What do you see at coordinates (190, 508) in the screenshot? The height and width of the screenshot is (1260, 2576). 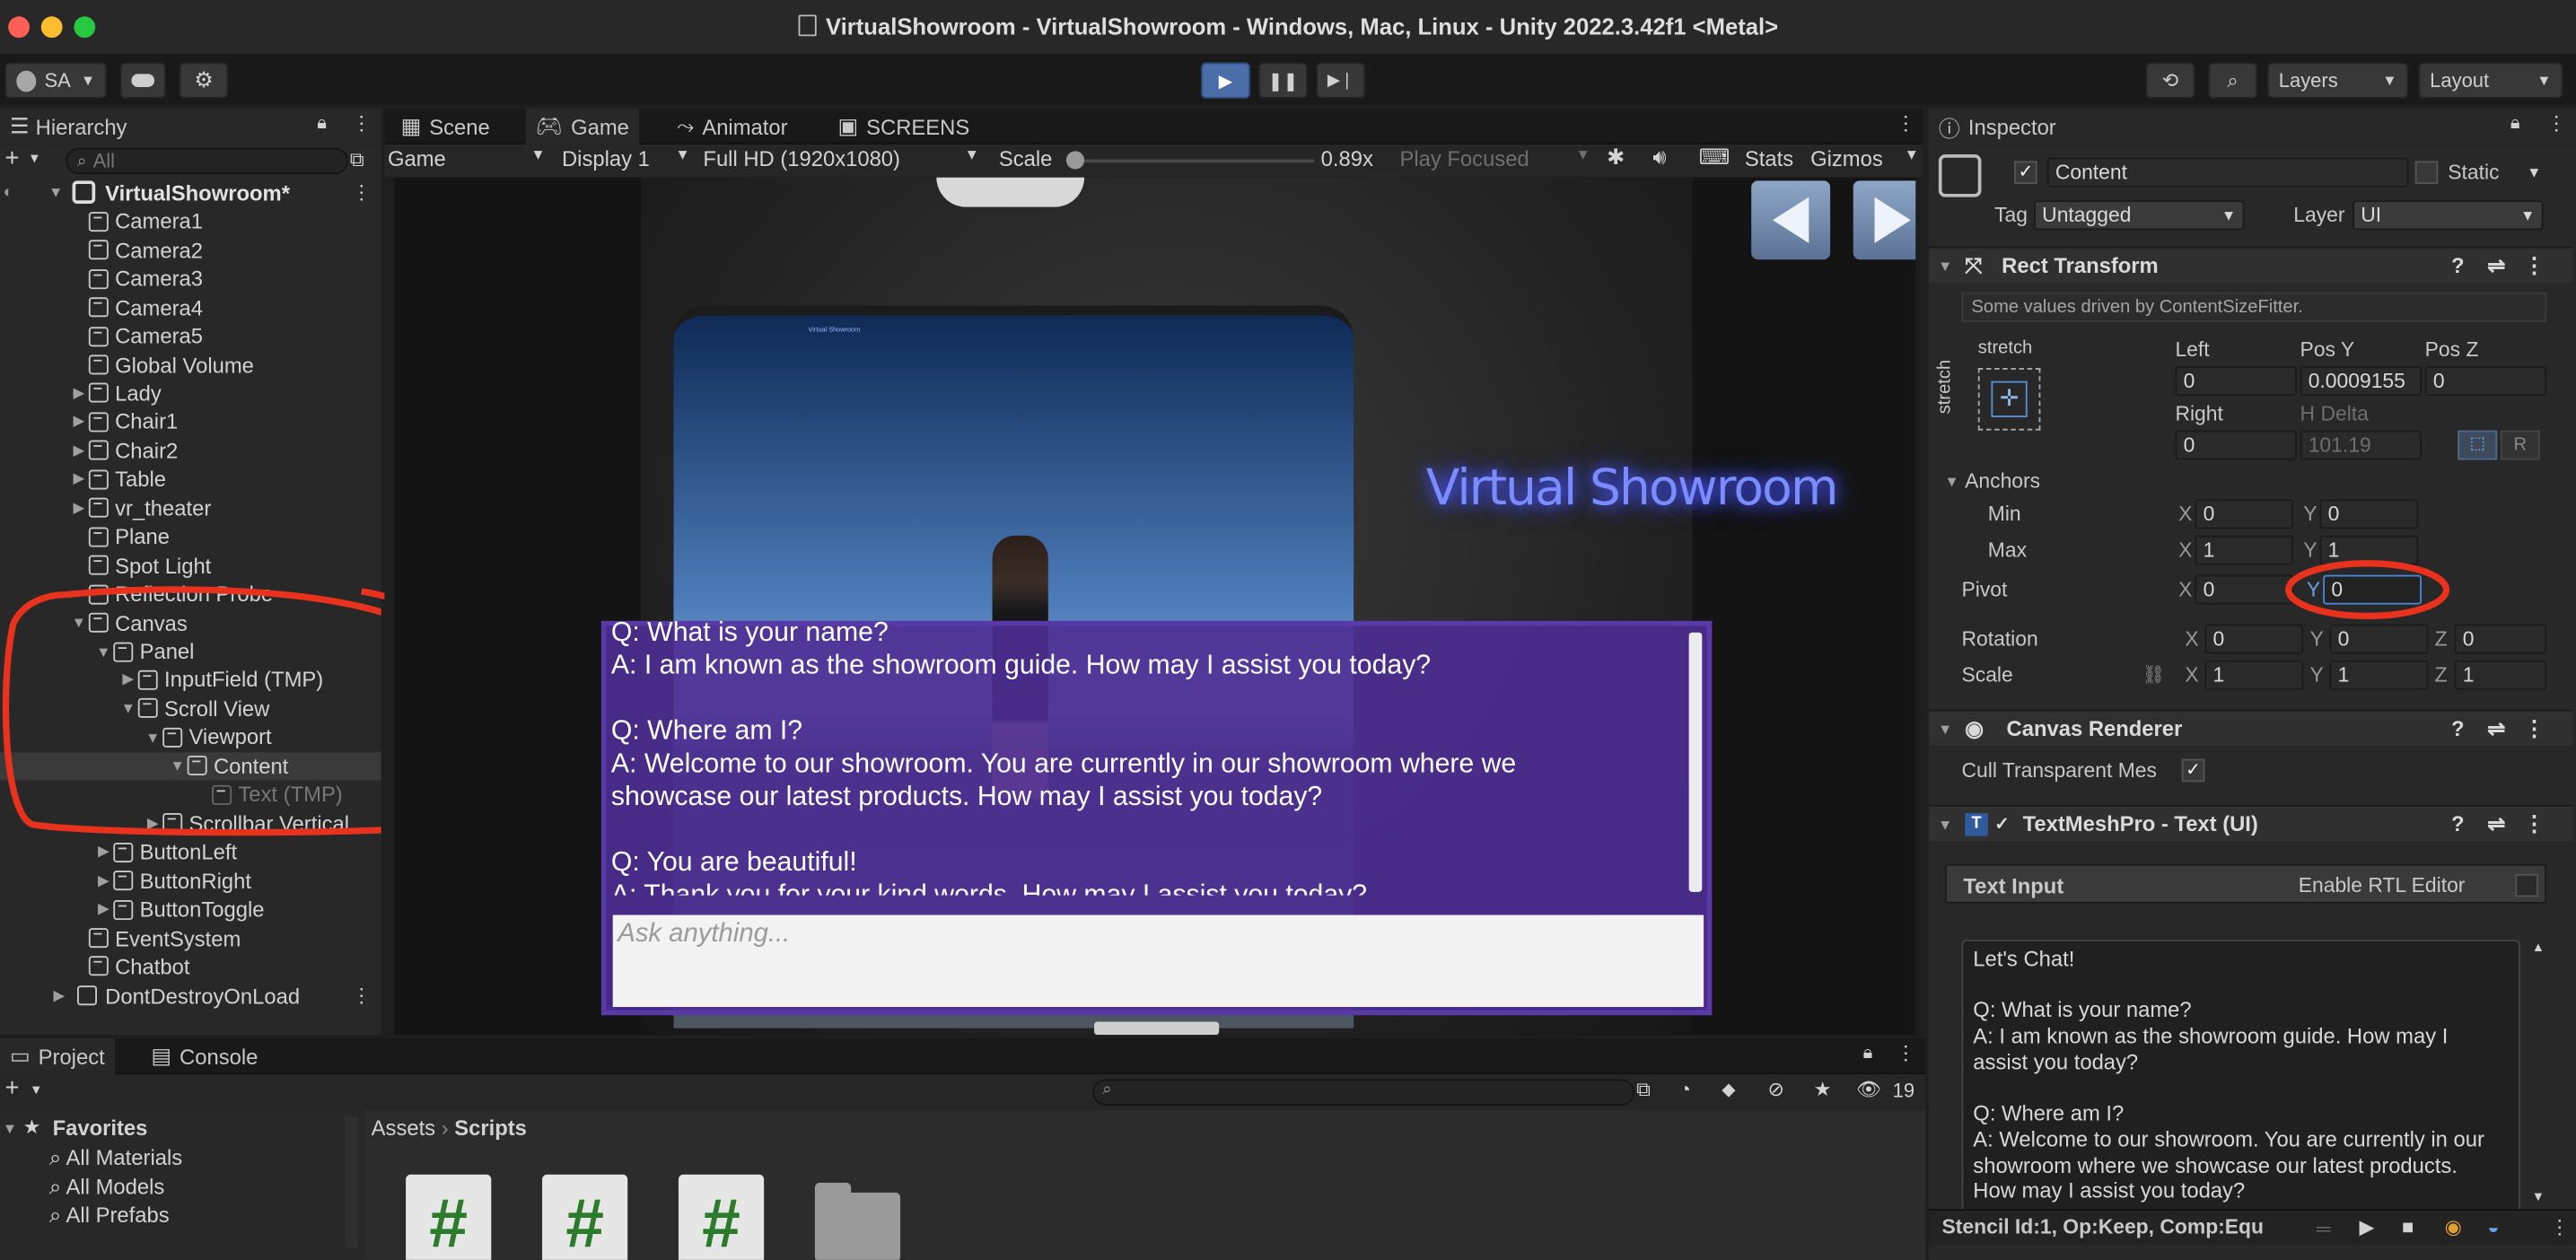 I see `hierarchy-item: ▶ vr_theater` at bounding box center [190, 508].